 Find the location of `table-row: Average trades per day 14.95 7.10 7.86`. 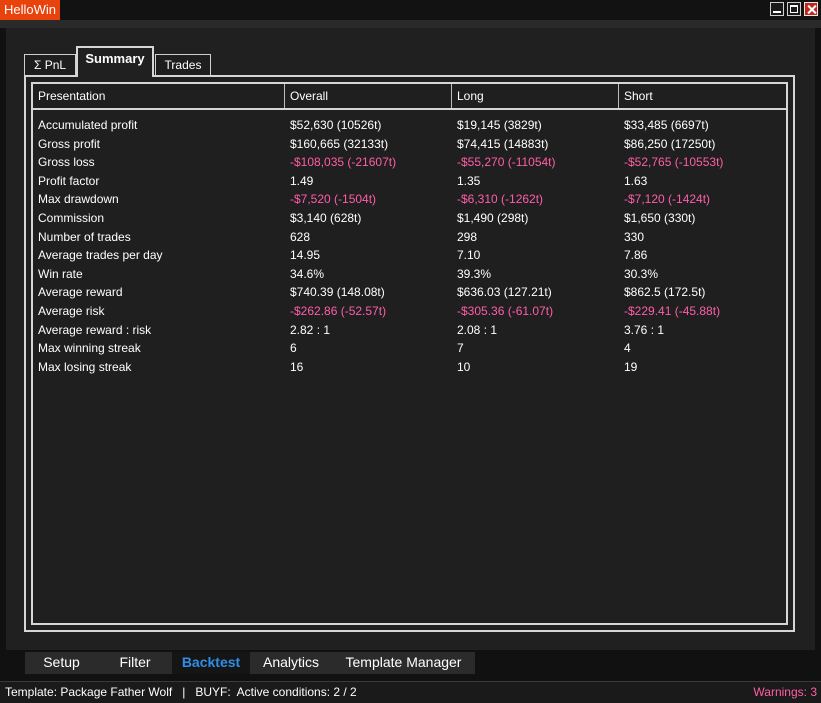

table-row: Average trades per day 14.95 7.10 7.86 is located at coordinates (409, 255).